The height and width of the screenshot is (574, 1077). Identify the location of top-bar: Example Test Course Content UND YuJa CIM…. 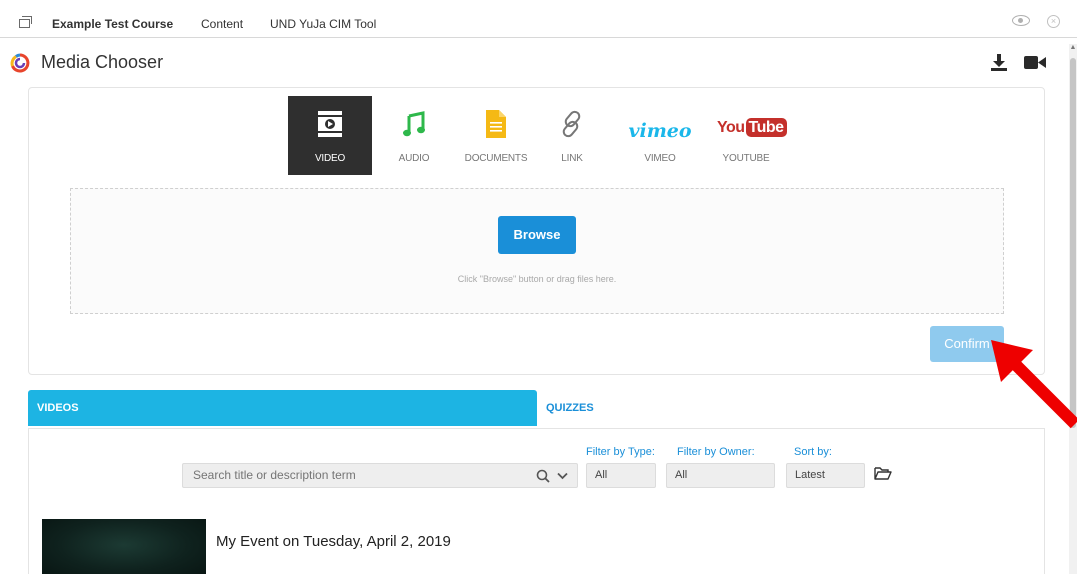
(538, 19).